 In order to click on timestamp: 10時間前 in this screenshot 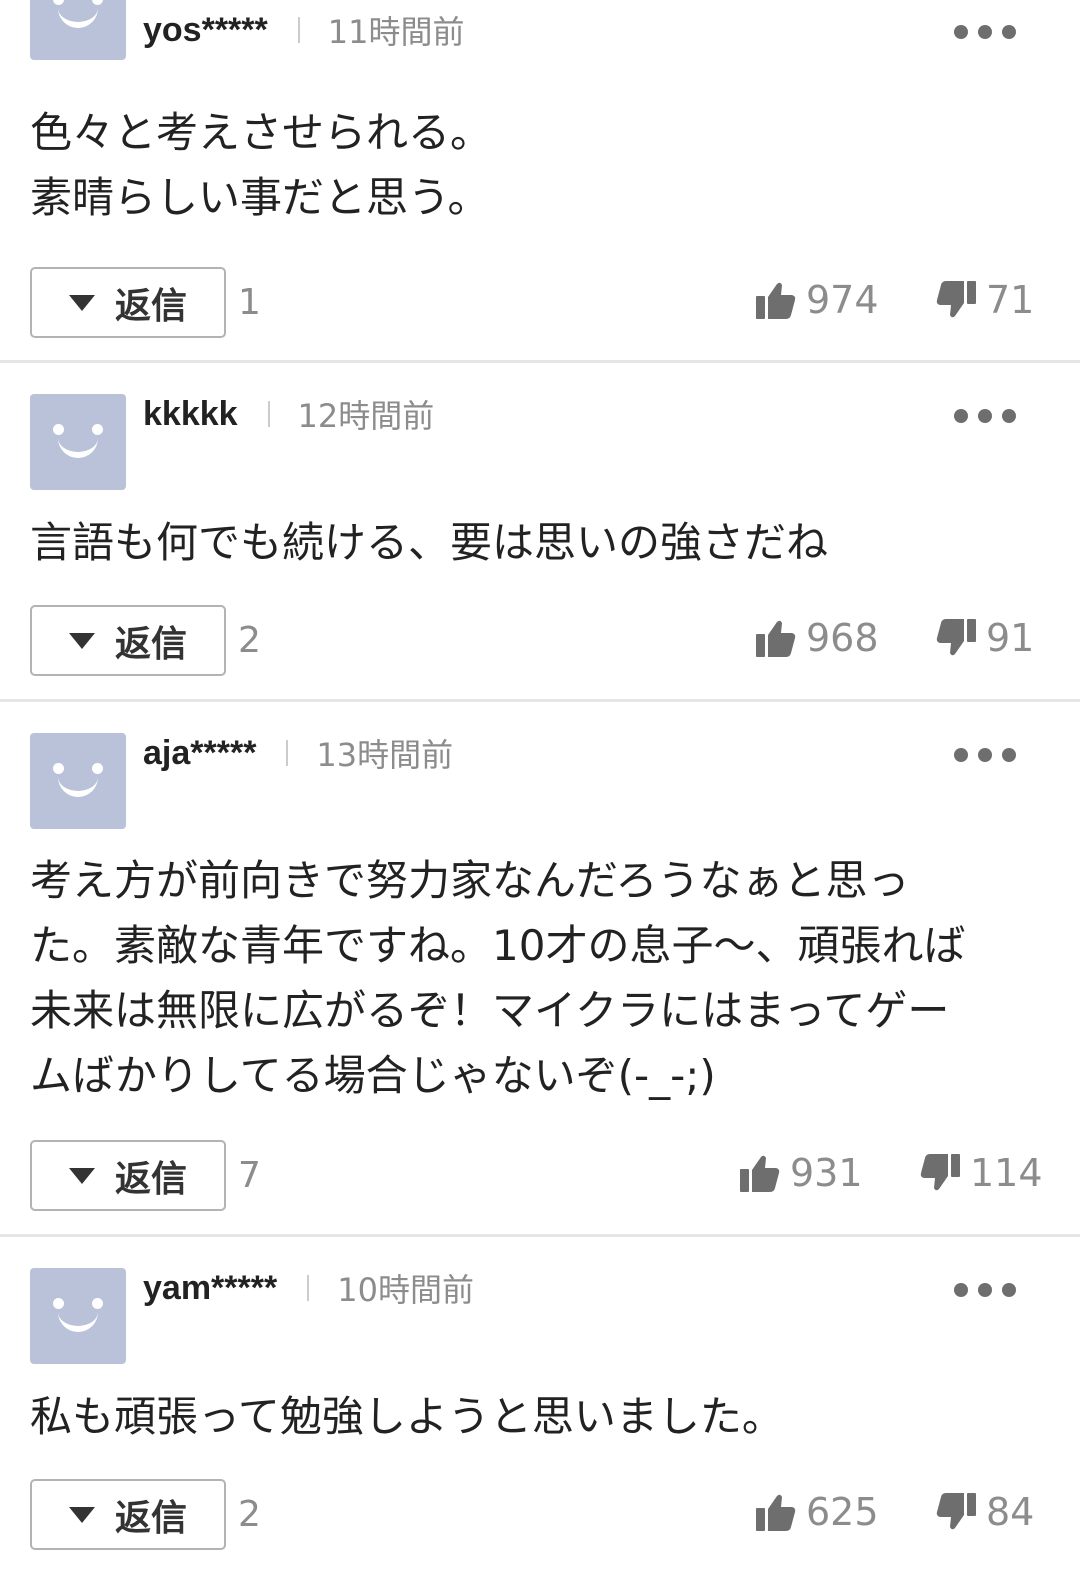, I will do `click(405, 1290)`.